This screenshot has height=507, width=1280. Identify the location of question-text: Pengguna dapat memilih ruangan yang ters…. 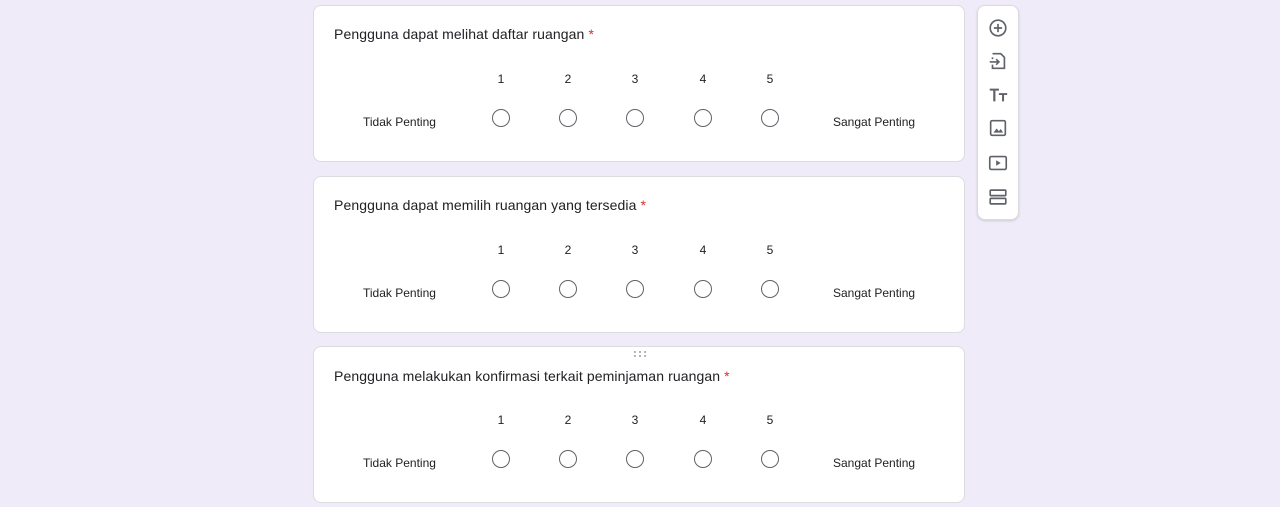
(485, 205).